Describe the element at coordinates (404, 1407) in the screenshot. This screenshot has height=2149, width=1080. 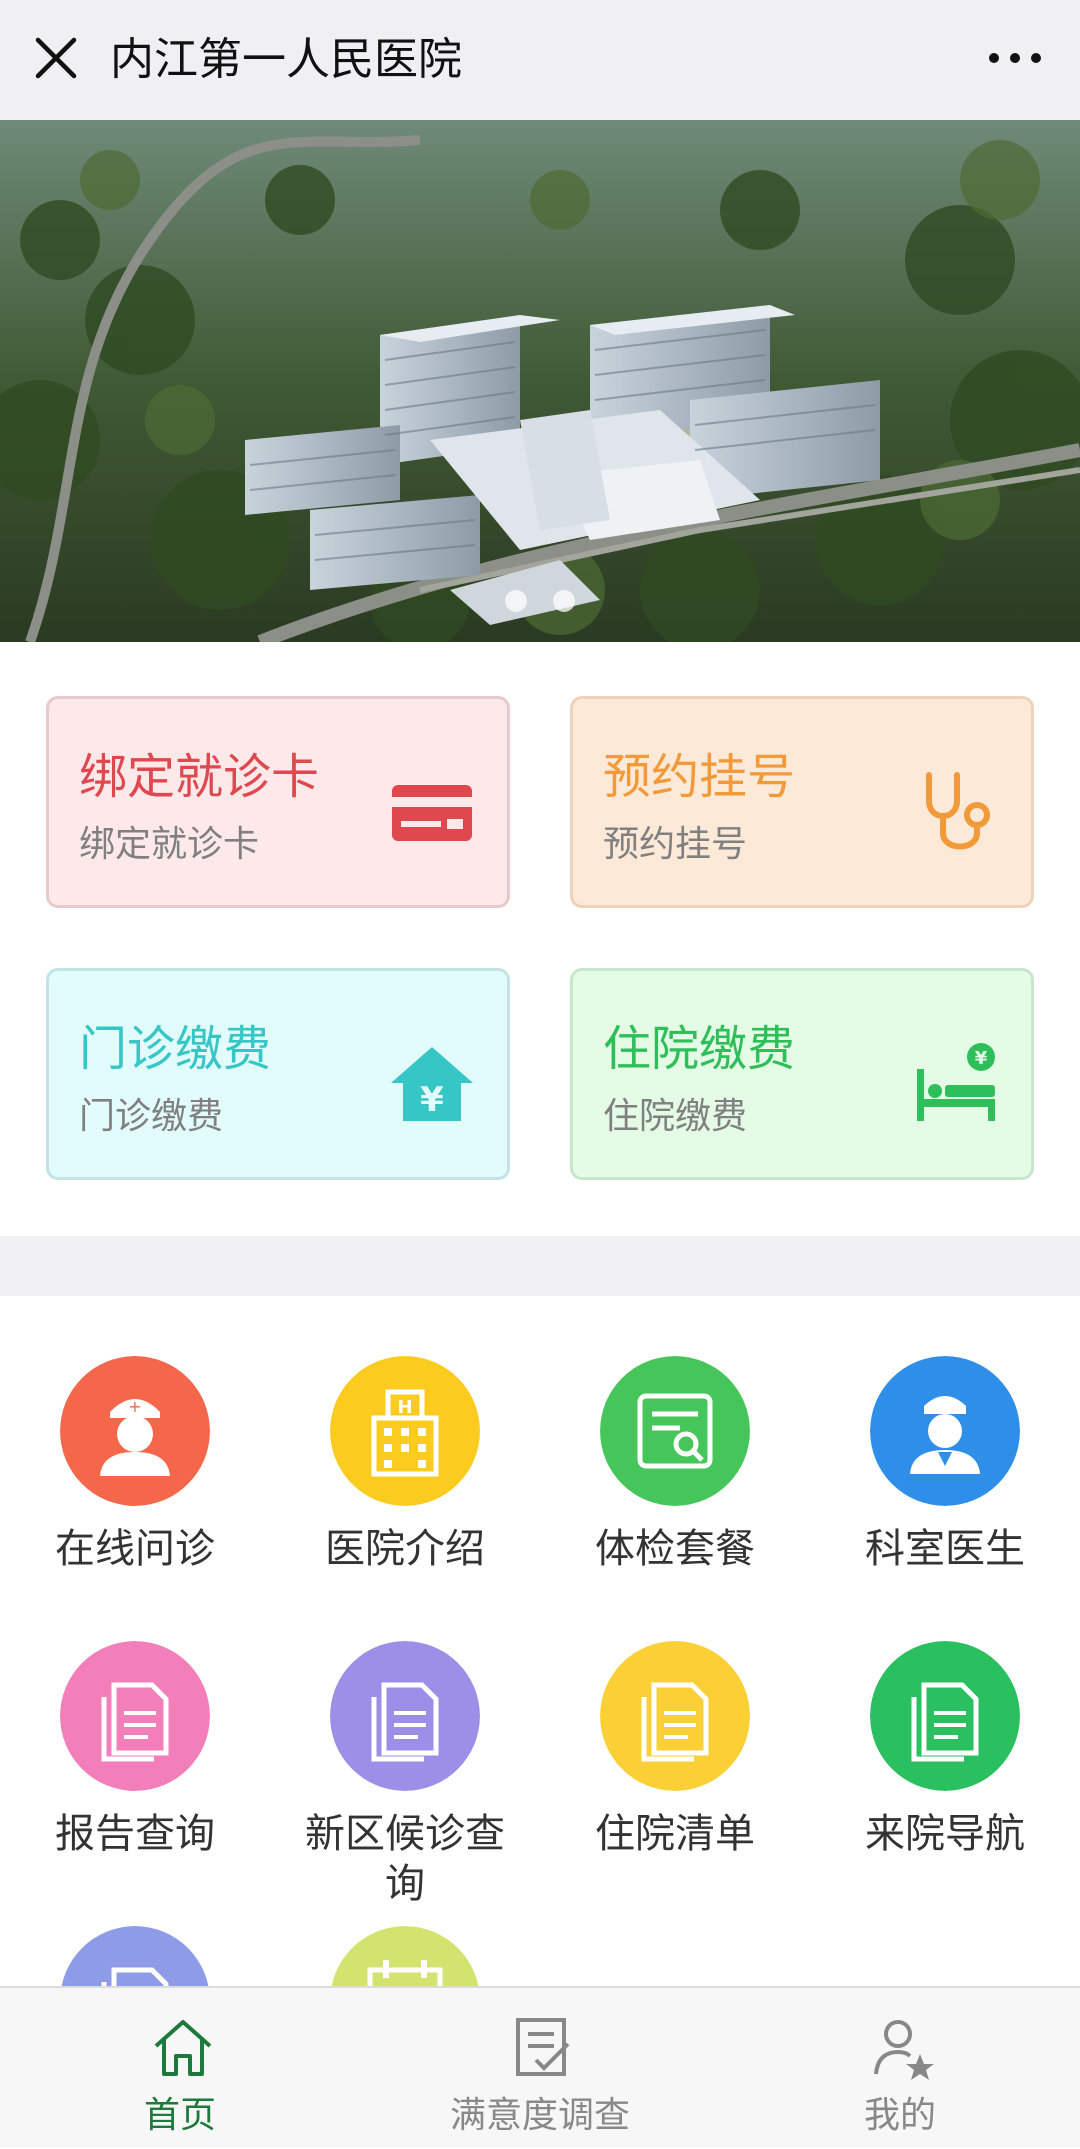
I see `svg-text: H` at that location.